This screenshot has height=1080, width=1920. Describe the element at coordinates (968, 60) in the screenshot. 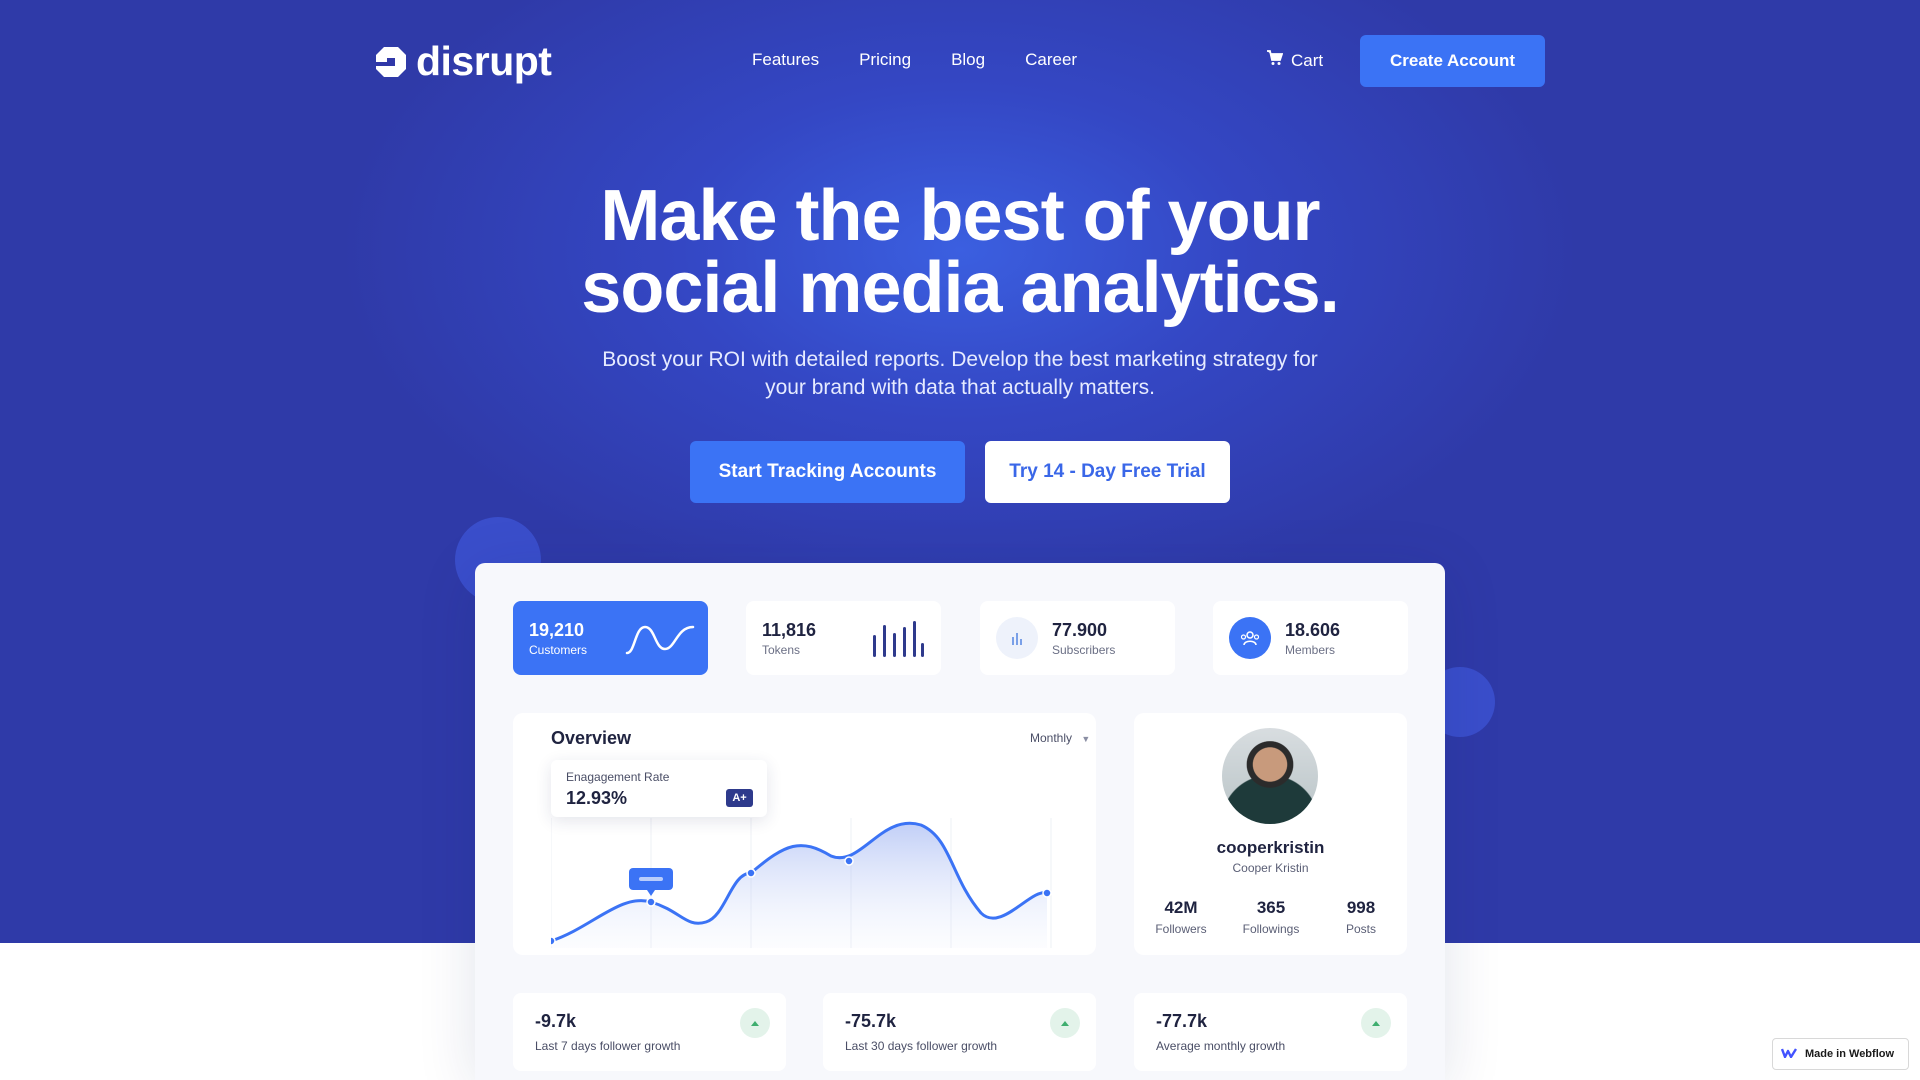

I see `nav-blog: Blog` at that location.